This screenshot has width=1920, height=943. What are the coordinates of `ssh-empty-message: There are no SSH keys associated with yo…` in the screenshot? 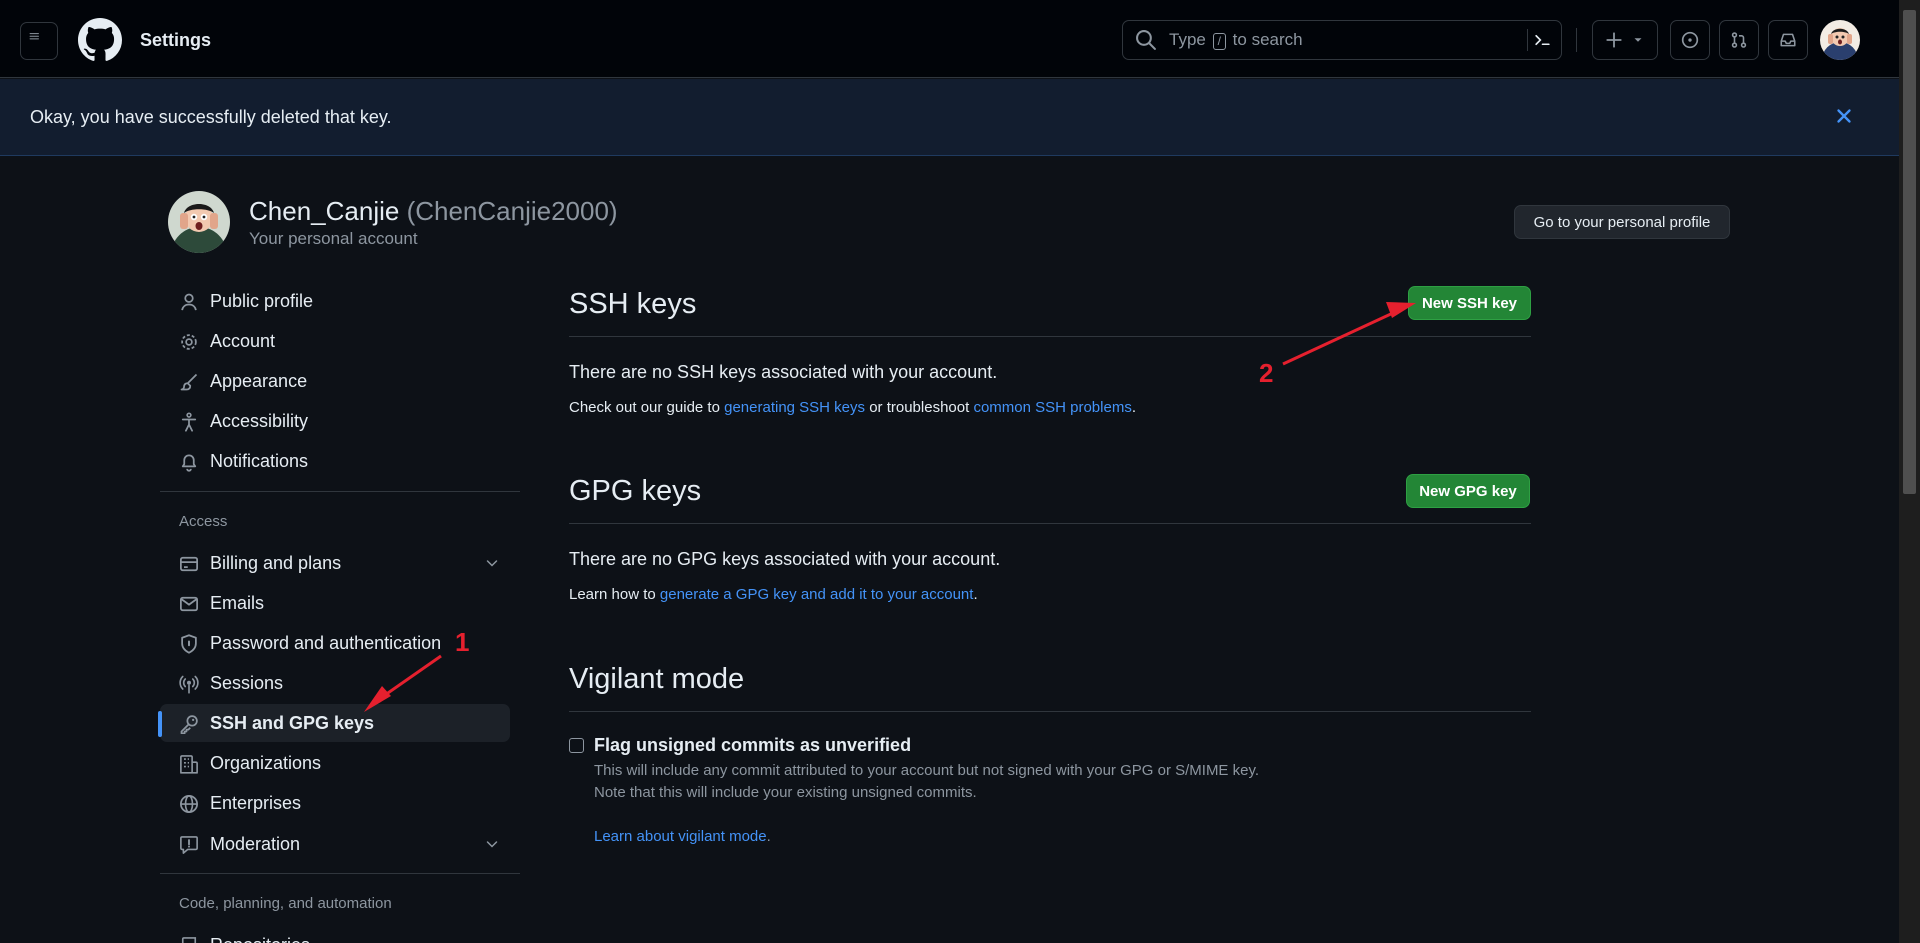 It's located at (783, 372).